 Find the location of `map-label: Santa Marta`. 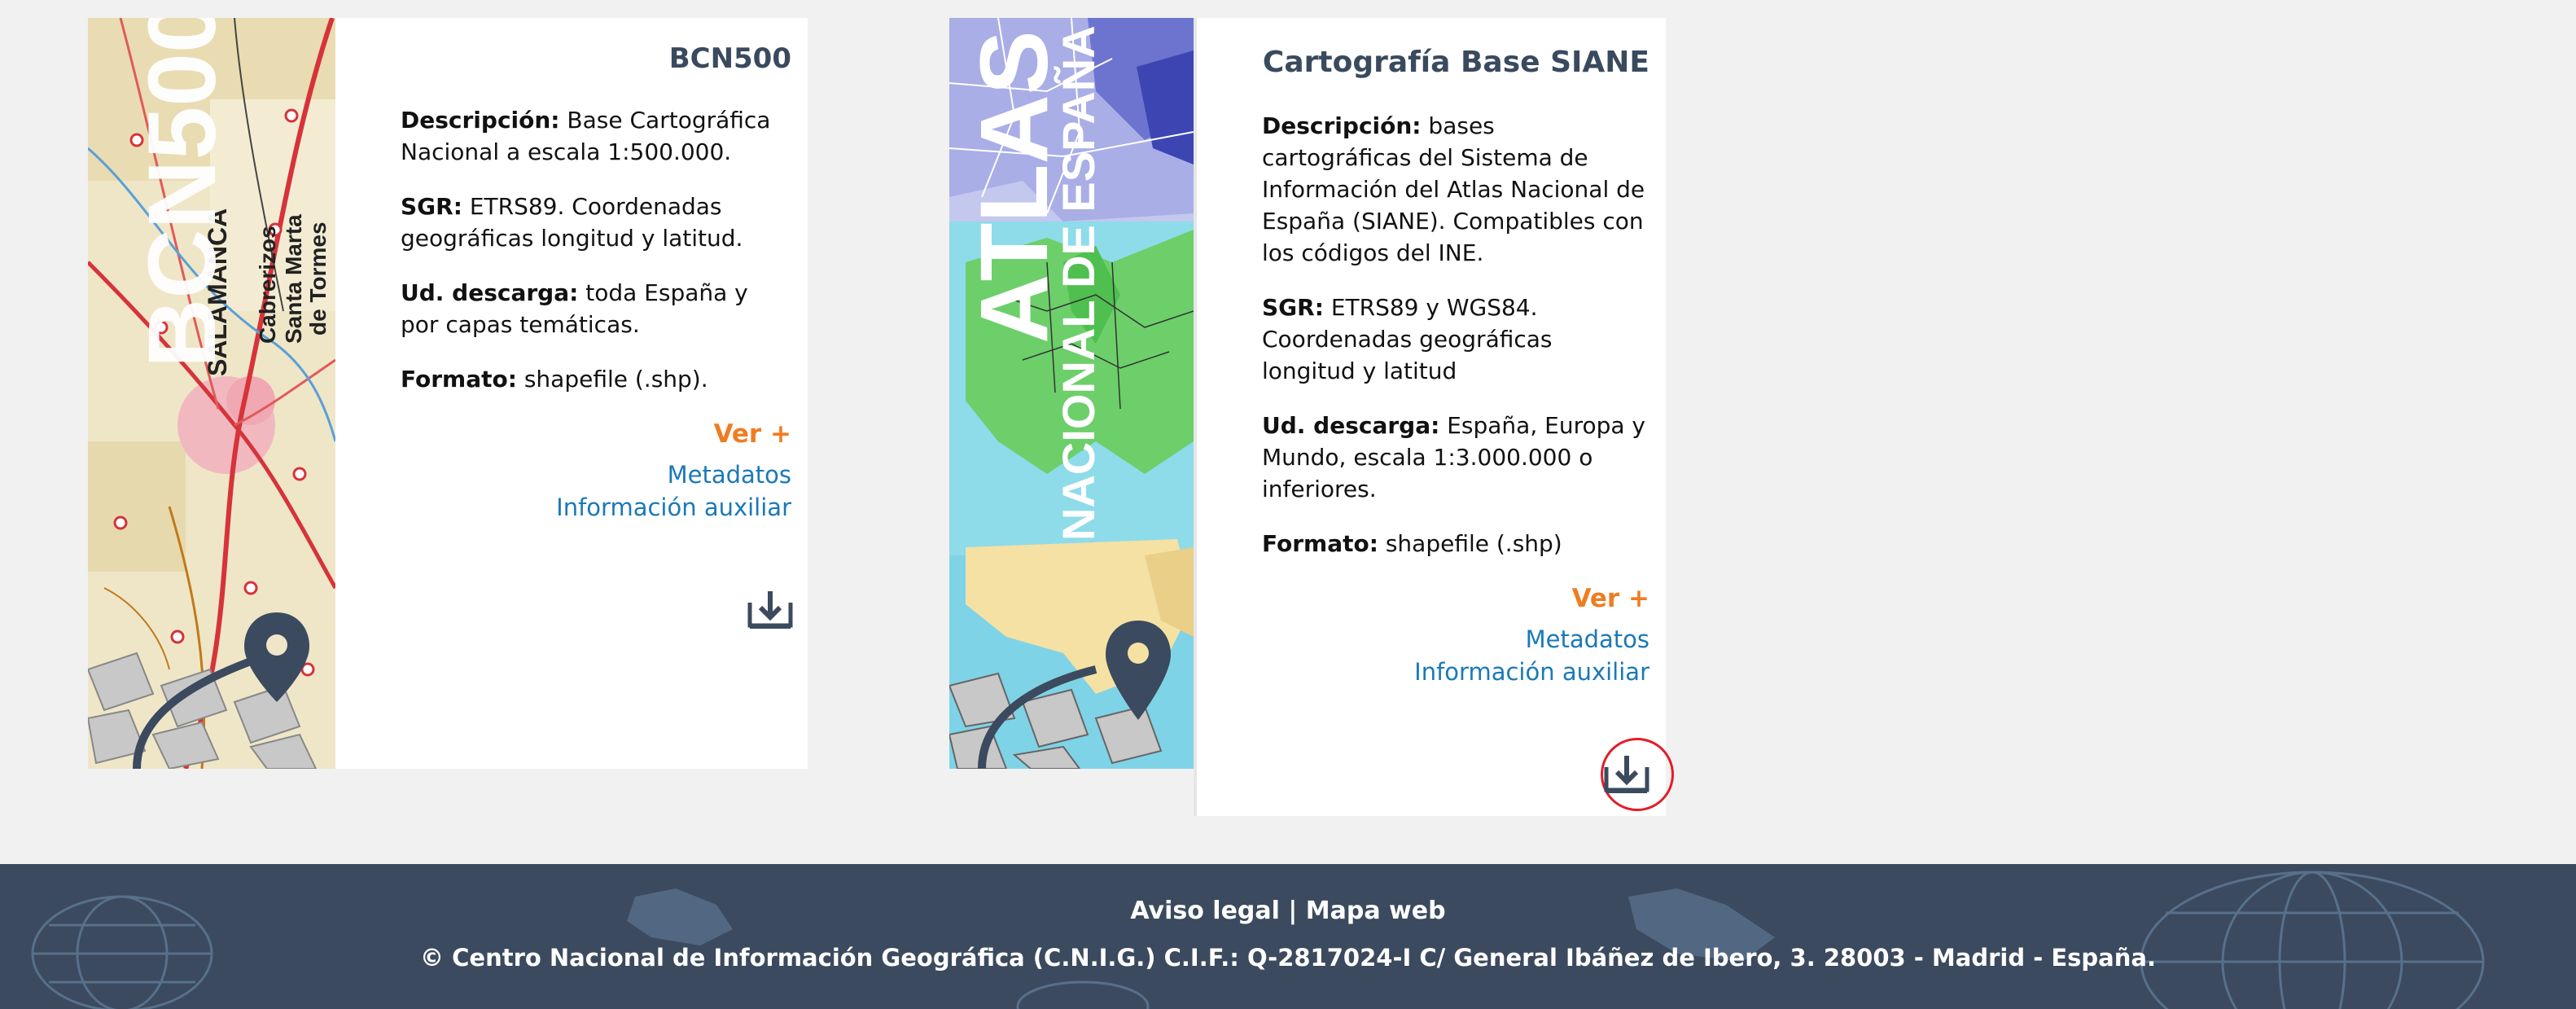

map-label: Santa Marta is located at coordinates (293, 279).